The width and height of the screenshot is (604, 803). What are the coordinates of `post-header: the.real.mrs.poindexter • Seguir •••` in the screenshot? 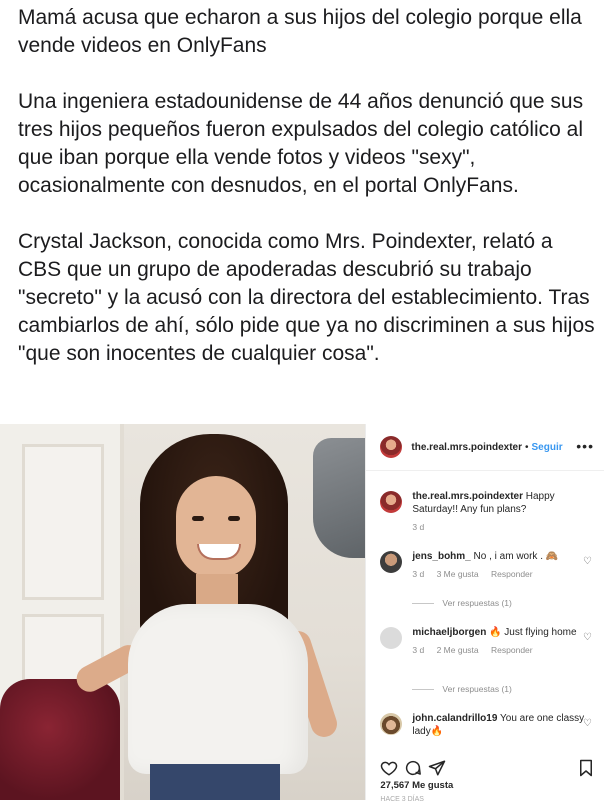 It's located at (485, 447).